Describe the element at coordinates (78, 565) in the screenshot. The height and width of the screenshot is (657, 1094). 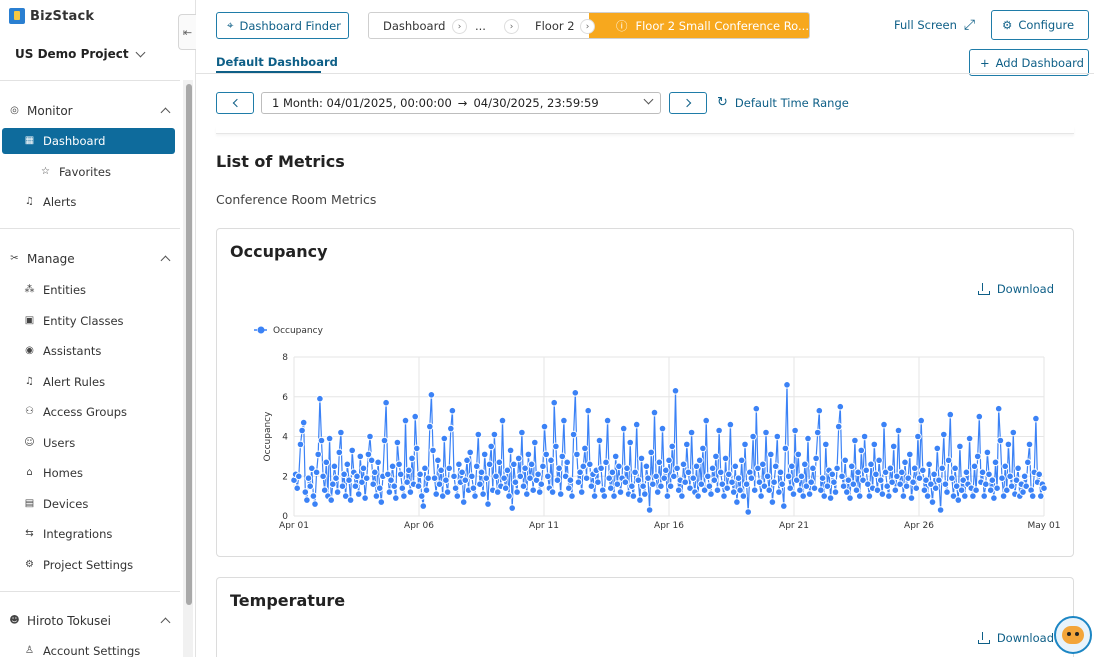
I see `sidebar-item-project-settings: ⚙ Project Settings` at that location.